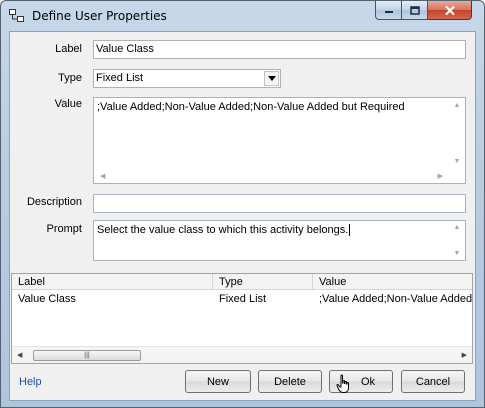  I want to click on column-header-value: Value, so click(392, 282).